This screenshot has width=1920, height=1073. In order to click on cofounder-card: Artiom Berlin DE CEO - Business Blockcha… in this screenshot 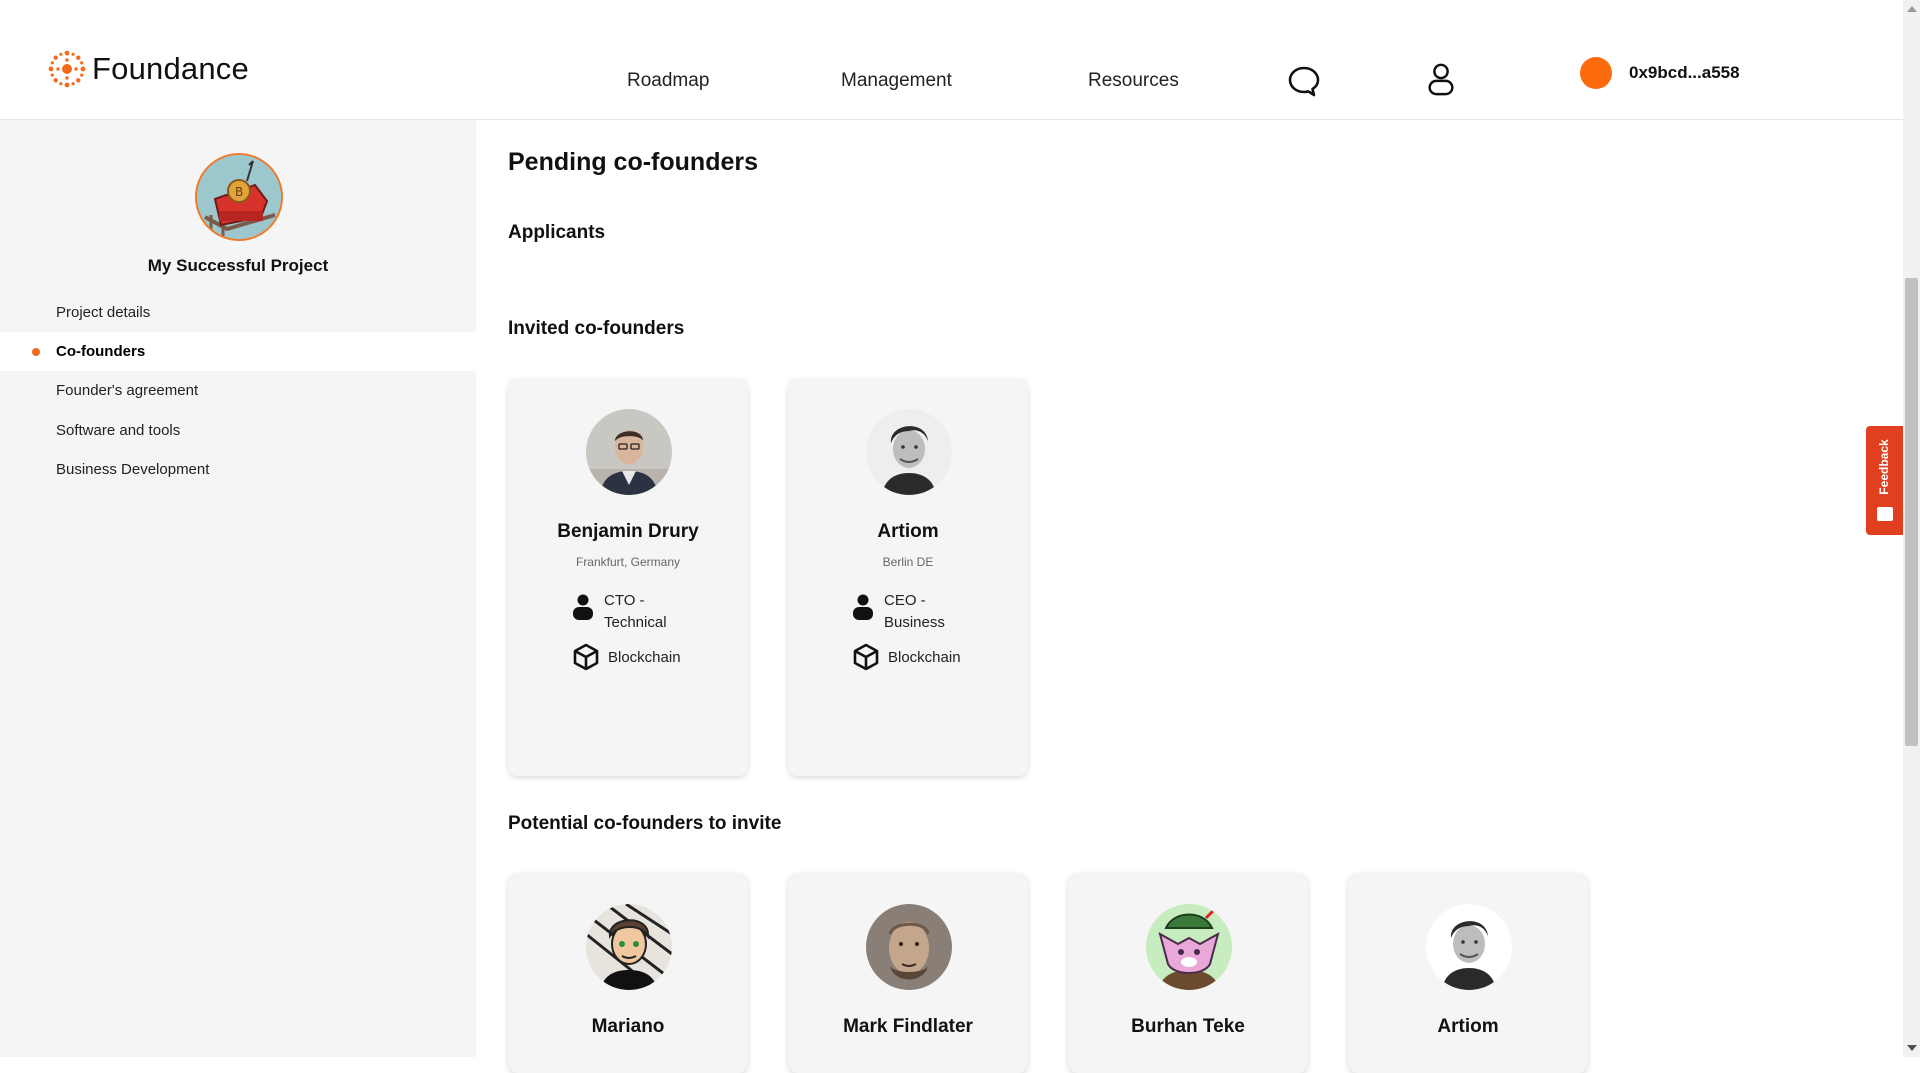, I will do `click(908, 577)`.